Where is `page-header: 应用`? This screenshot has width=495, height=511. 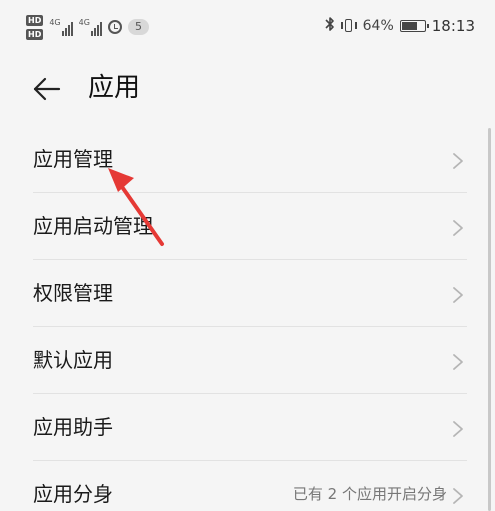 page-header: 应用 is located at coordinates (247, 89).